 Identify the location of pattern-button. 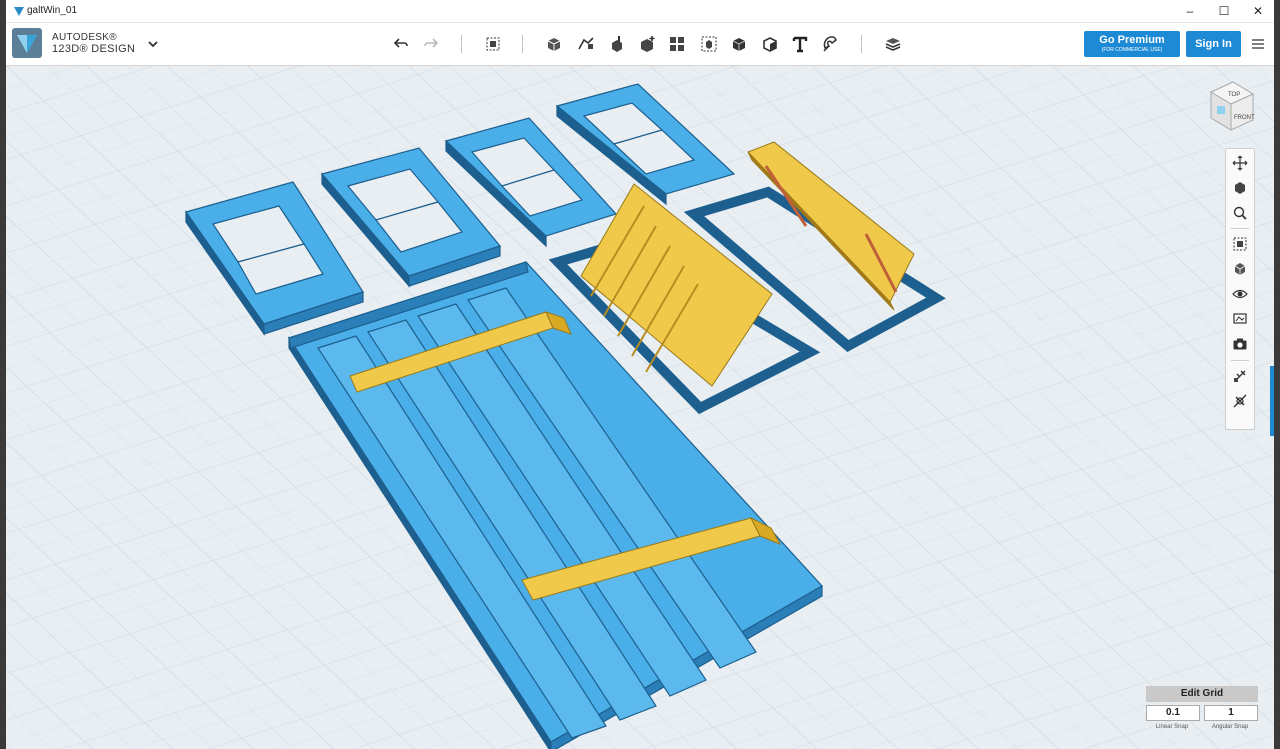
(677, 44).